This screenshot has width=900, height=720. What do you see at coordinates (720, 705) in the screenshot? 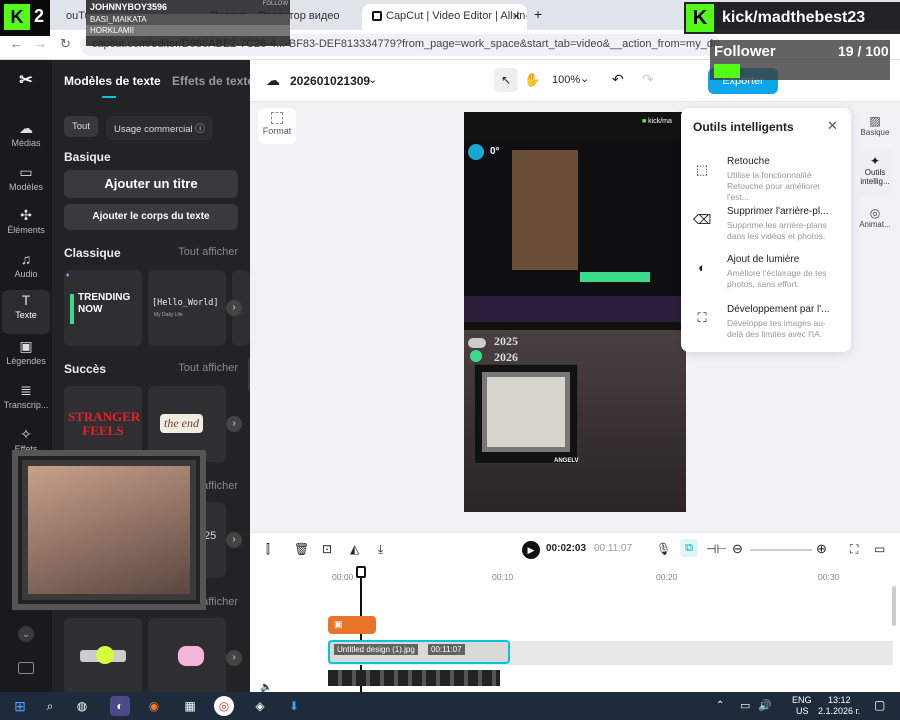
I see `tray-up-icon: ⌃` at bounding box center [720, 705].